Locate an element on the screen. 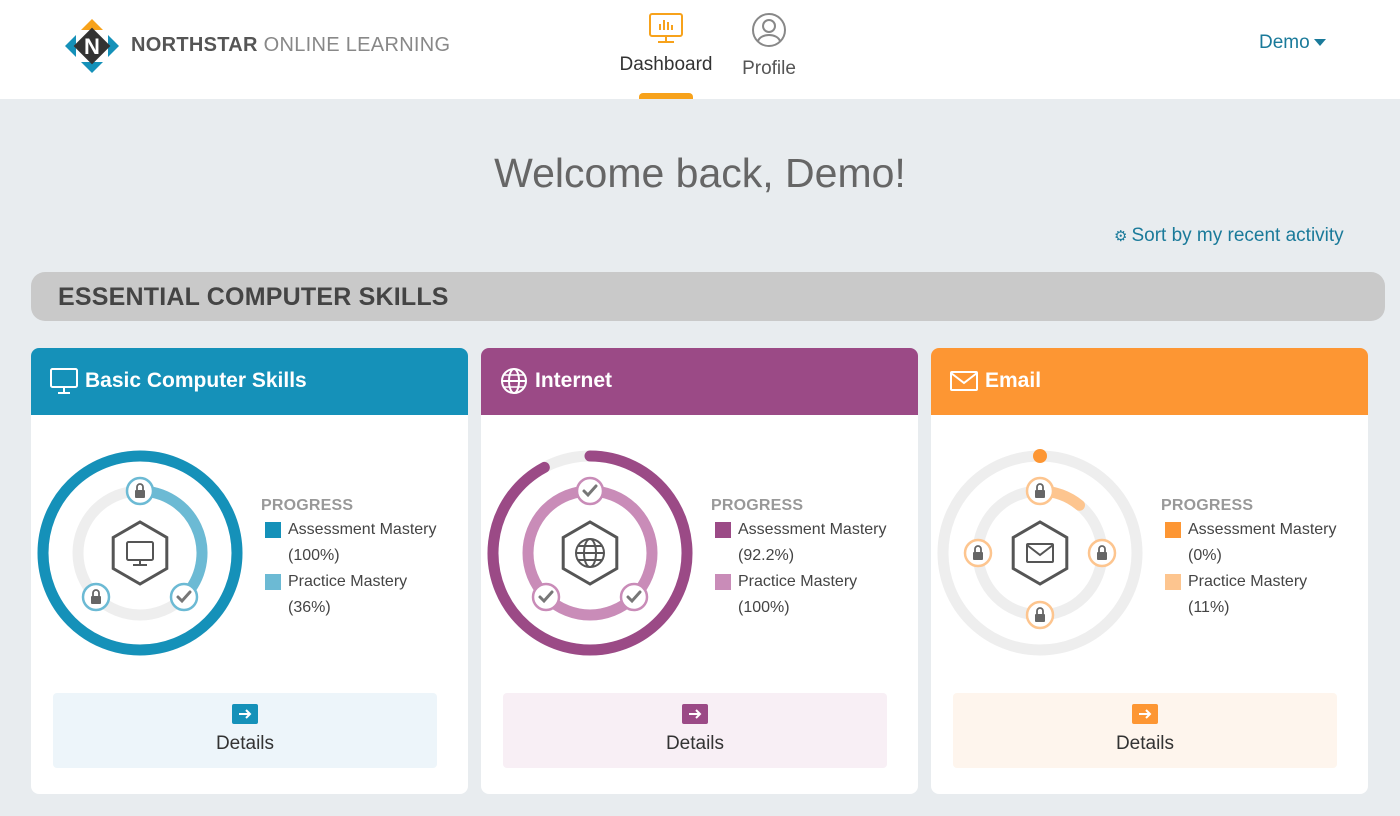 This screenshot has height=816, width=1400. assessment-start-dot is located at coordinates (1040, 456).